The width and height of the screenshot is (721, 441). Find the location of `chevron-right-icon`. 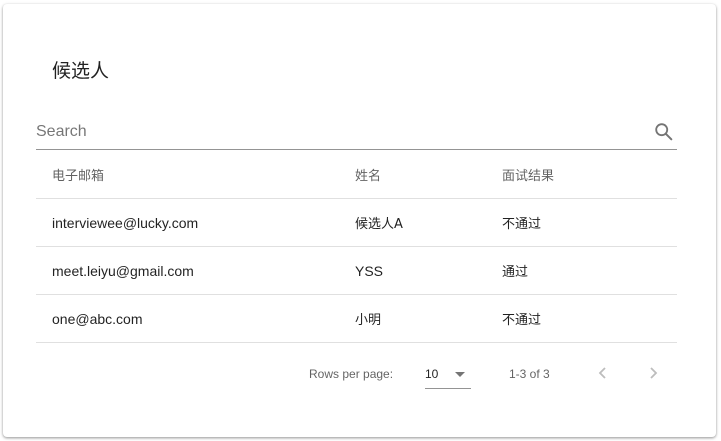

chevron-right-icon is located at coordinates (654, 373).